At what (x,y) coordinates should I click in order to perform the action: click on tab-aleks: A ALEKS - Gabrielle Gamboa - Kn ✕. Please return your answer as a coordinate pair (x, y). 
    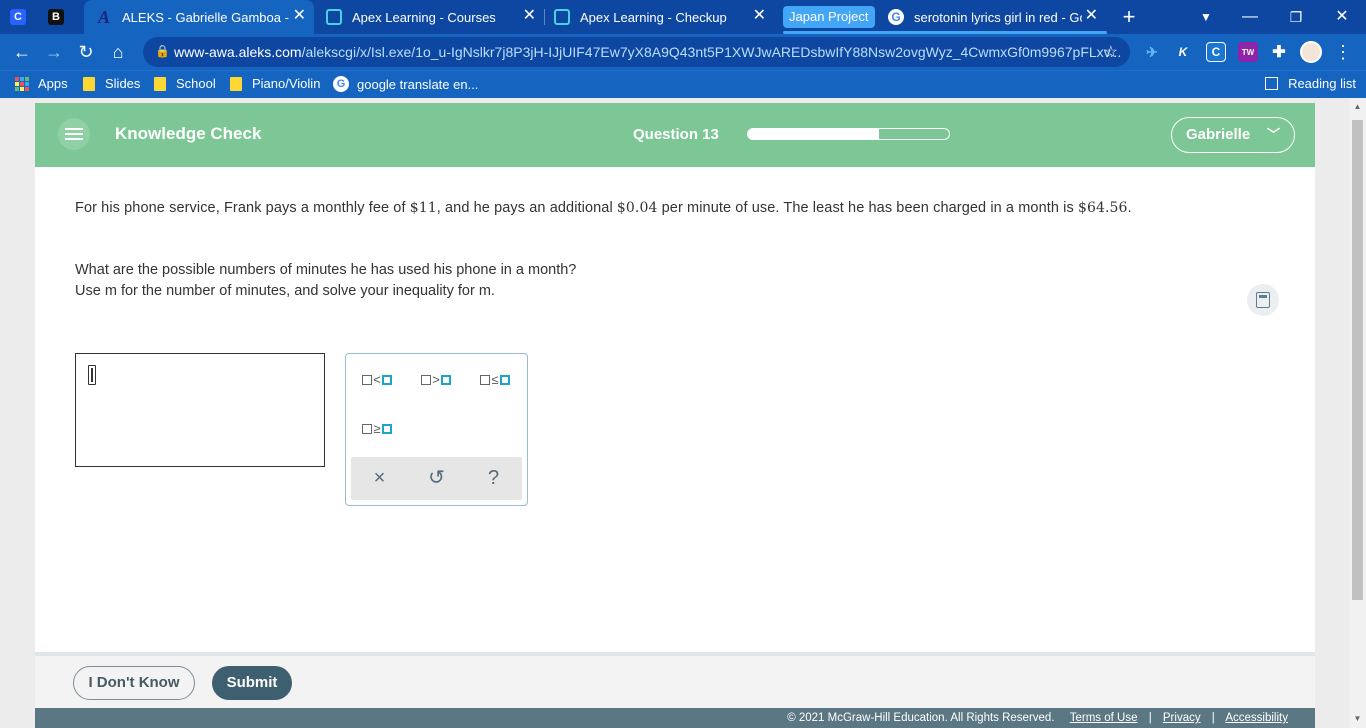
    Looking at the image, I should click on (199, 17).